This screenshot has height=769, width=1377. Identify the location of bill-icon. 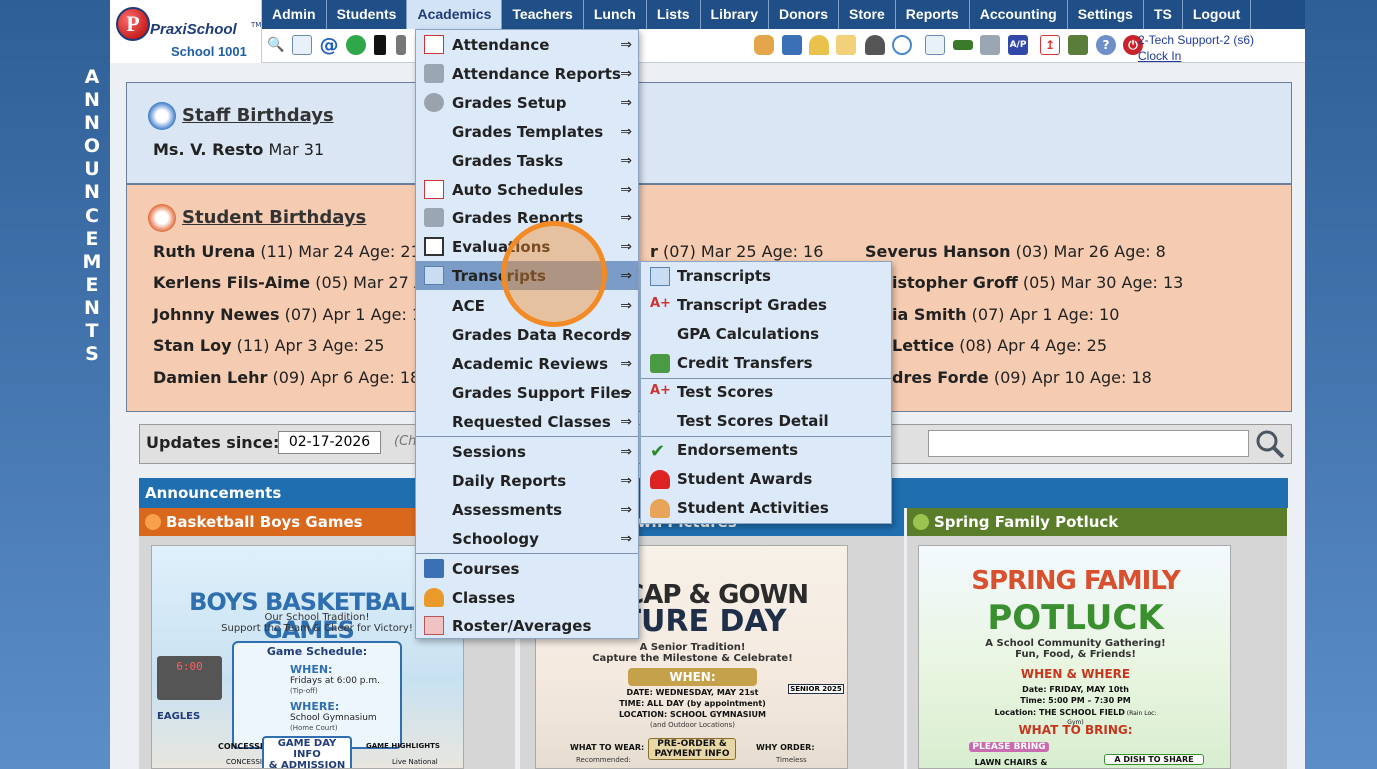
(963, 45).